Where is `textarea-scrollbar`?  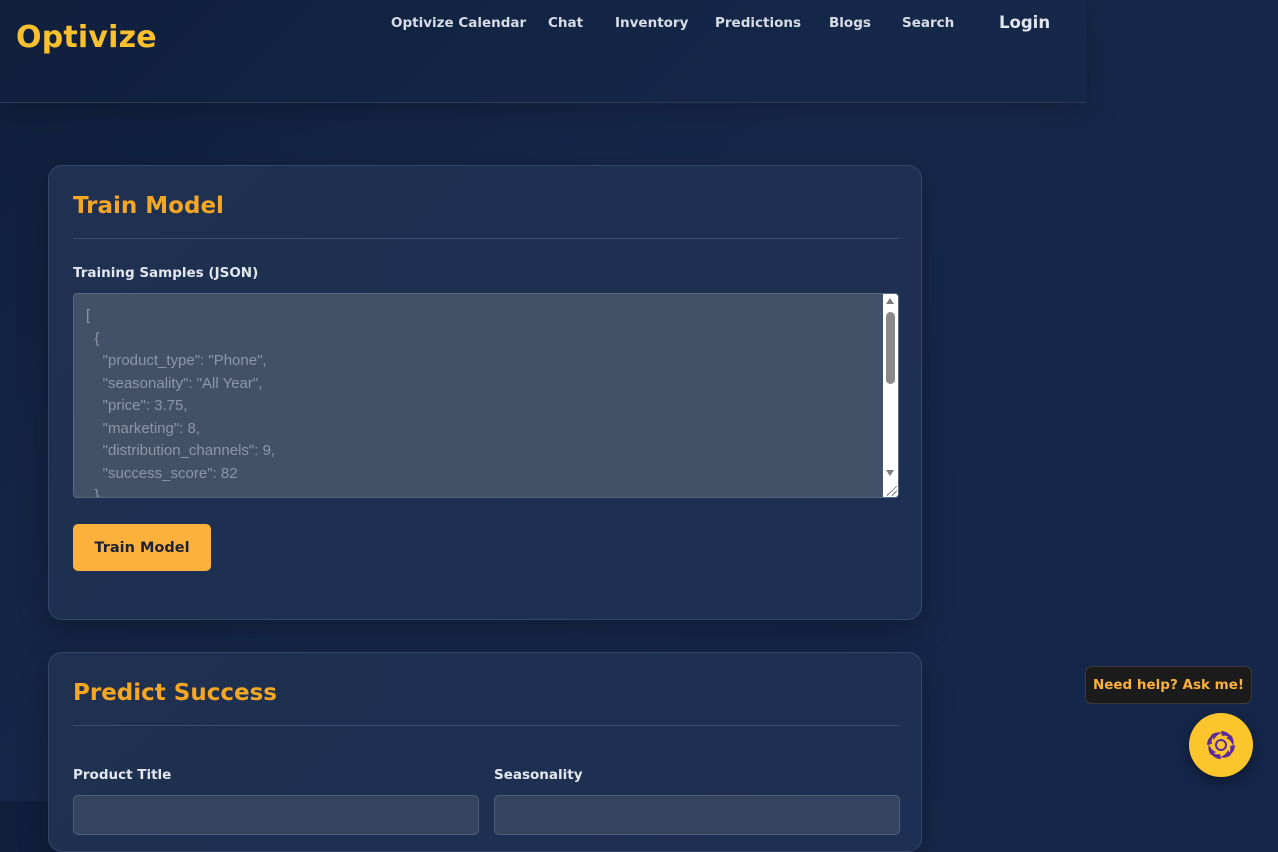 textarea-scrollbar is located at coordinates (890, 395).